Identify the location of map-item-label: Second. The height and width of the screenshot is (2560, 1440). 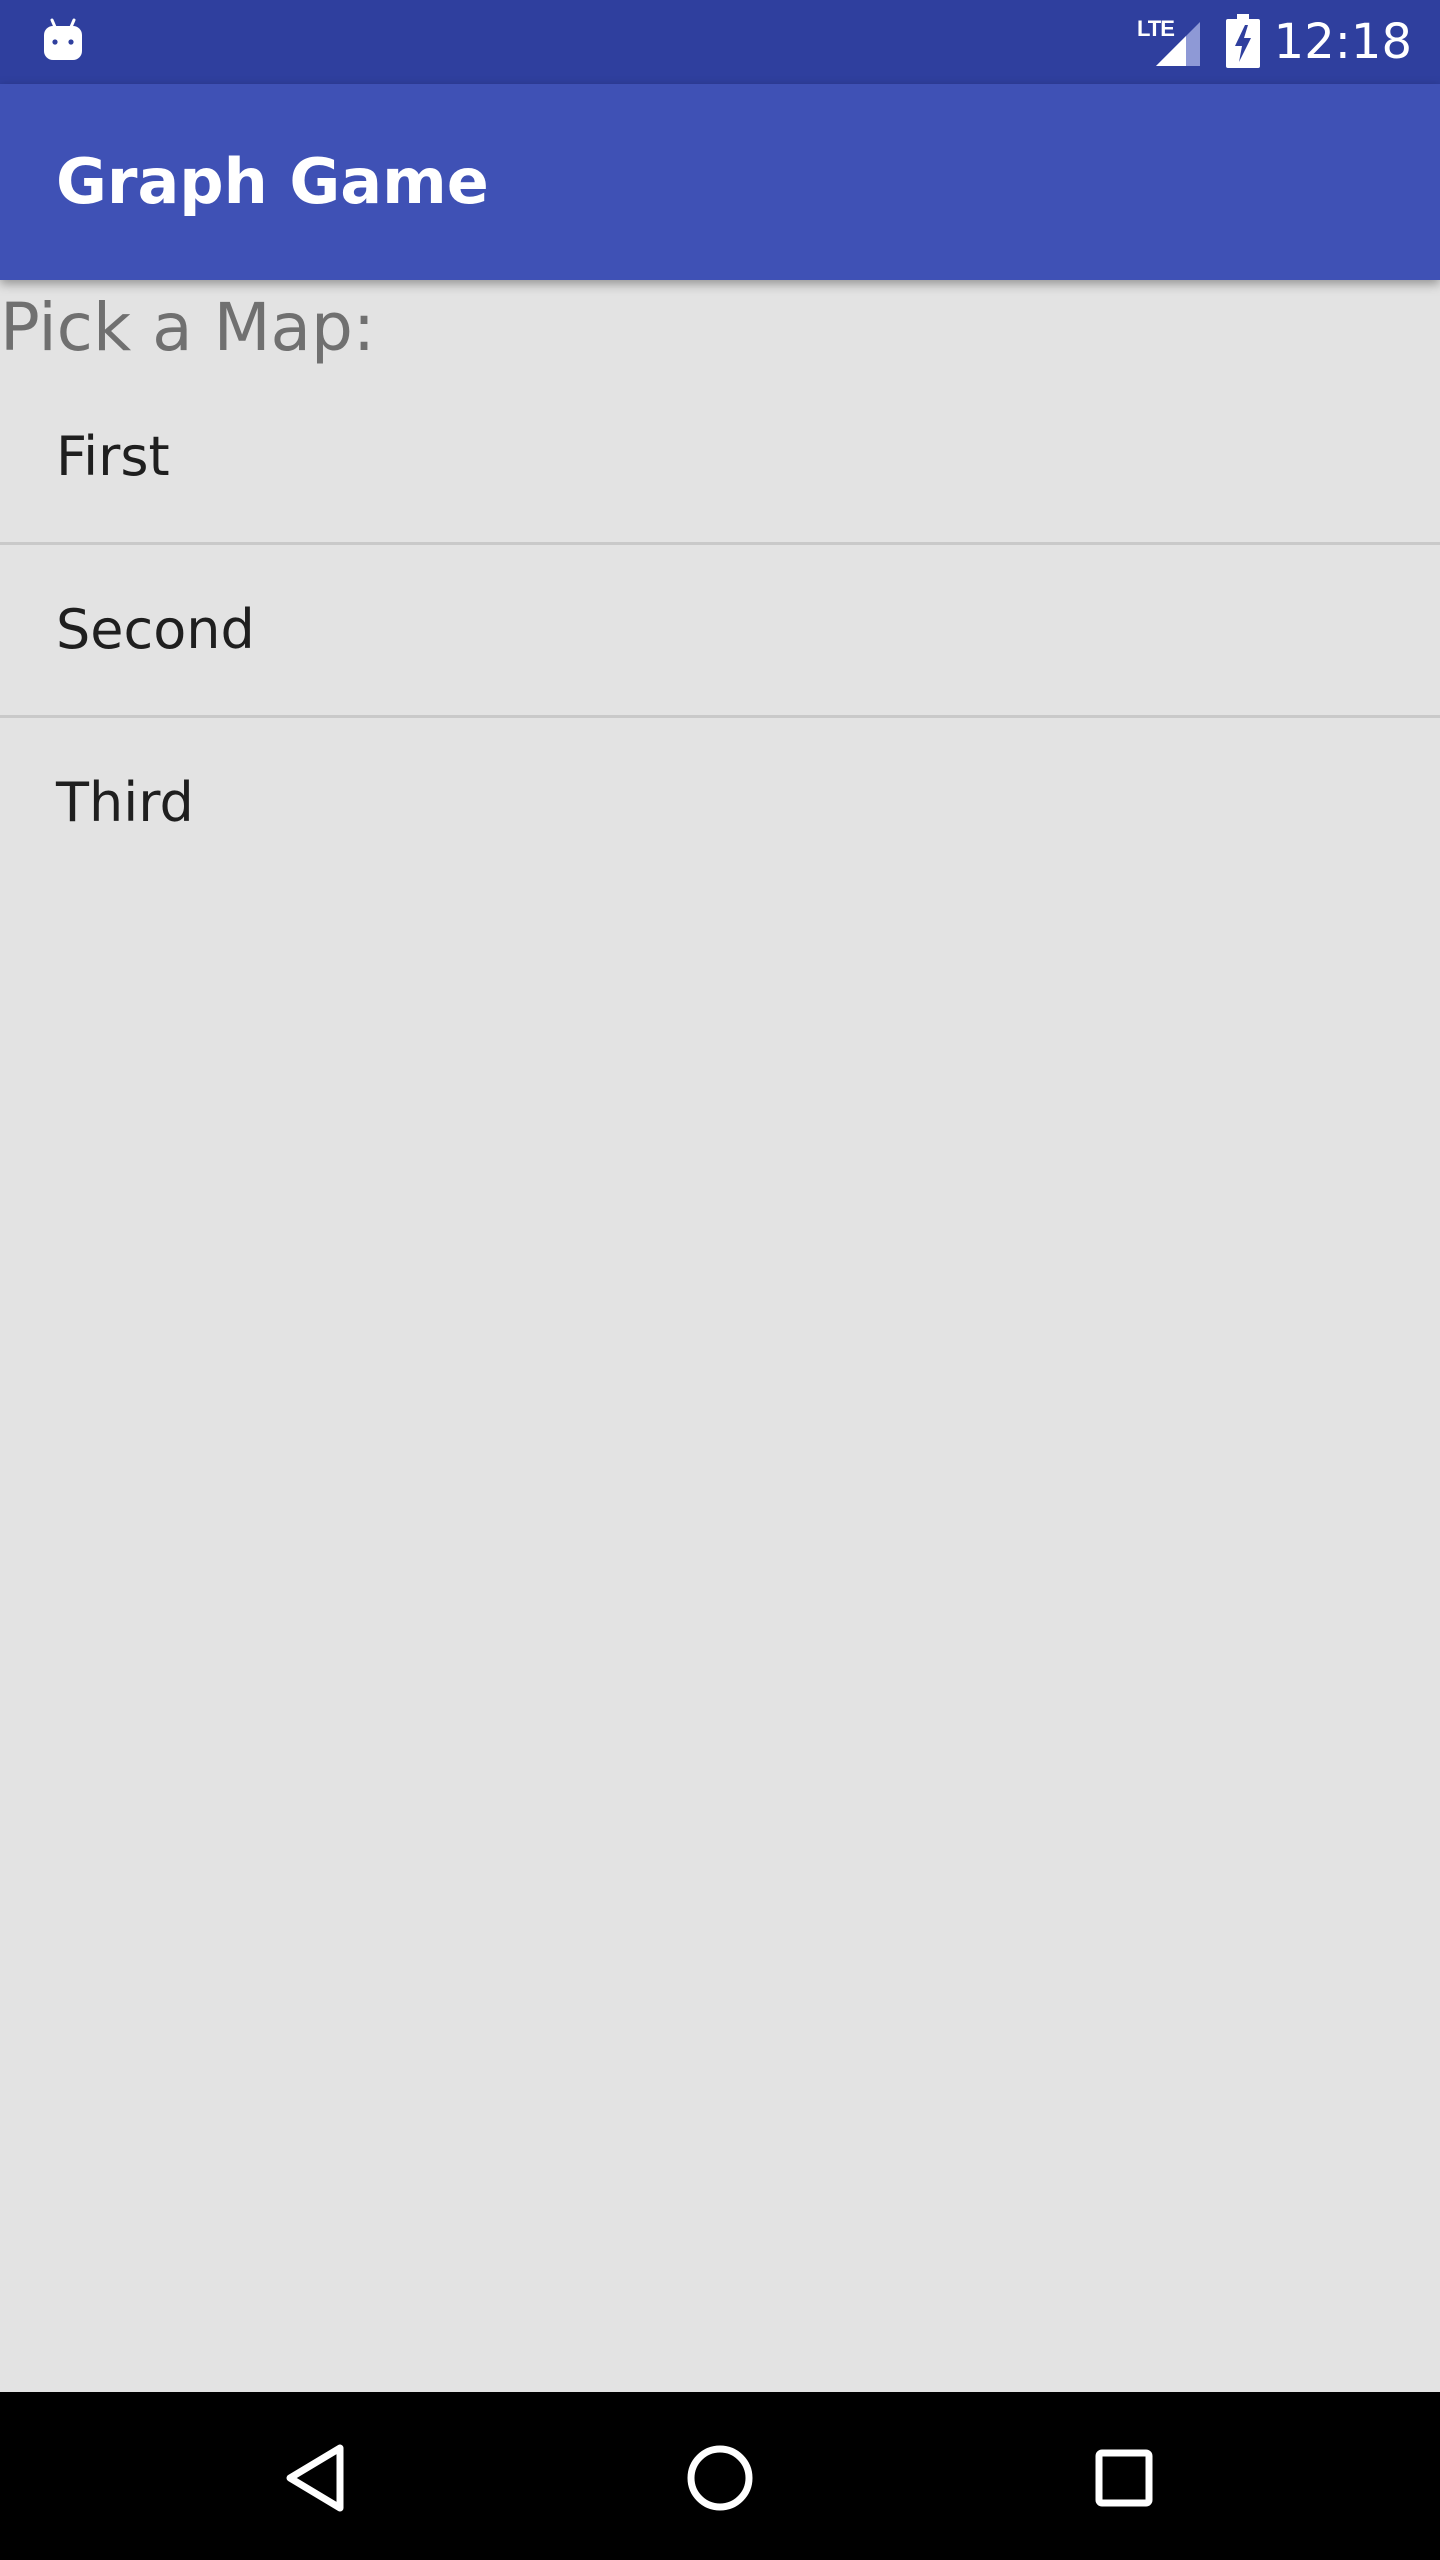
(155, 629).